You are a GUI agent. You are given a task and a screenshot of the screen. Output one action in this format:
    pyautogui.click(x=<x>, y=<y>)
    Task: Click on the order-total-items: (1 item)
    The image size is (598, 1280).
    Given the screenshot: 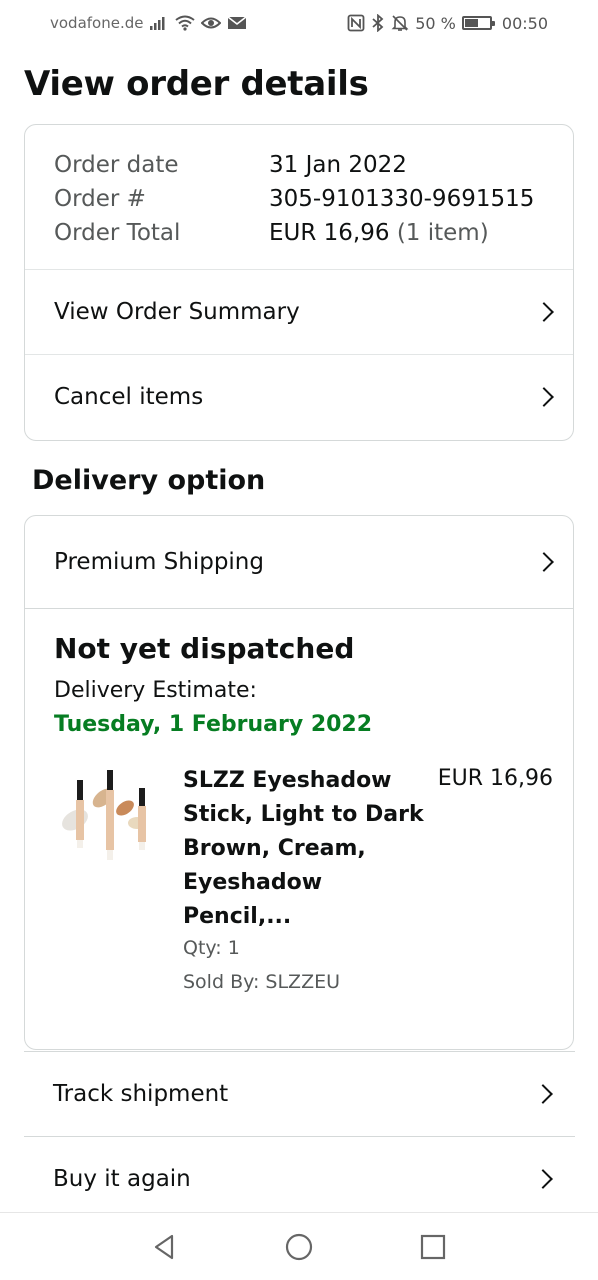 What is the action you would take?
    pyautogui.click(x=442, y=233)
    